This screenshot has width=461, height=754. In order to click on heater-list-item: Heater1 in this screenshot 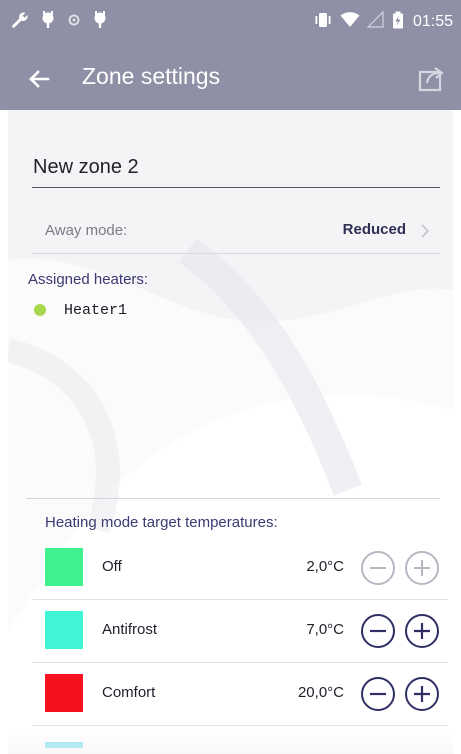, I will do `click(80, 310)`.